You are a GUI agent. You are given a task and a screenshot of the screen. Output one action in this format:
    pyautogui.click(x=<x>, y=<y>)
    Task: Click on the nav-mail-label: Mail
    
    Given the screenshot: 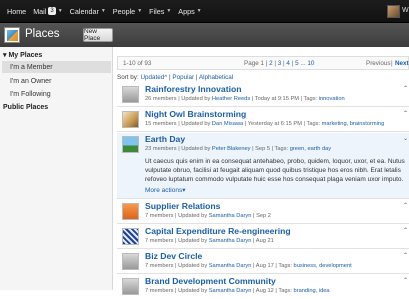 What is the action you would take?
    pyautogui.click(x=40, y=11)
    